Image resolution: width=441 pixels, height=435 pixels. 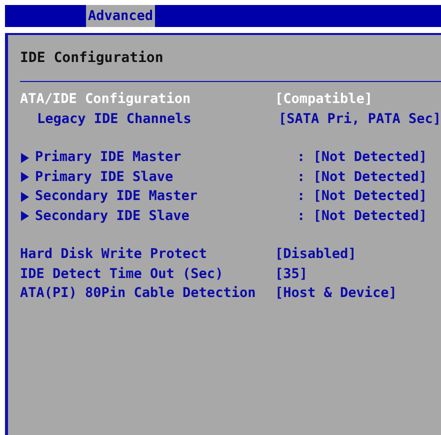 I want to click on setting-value: [Host & Device], so click(x=336, y=293).